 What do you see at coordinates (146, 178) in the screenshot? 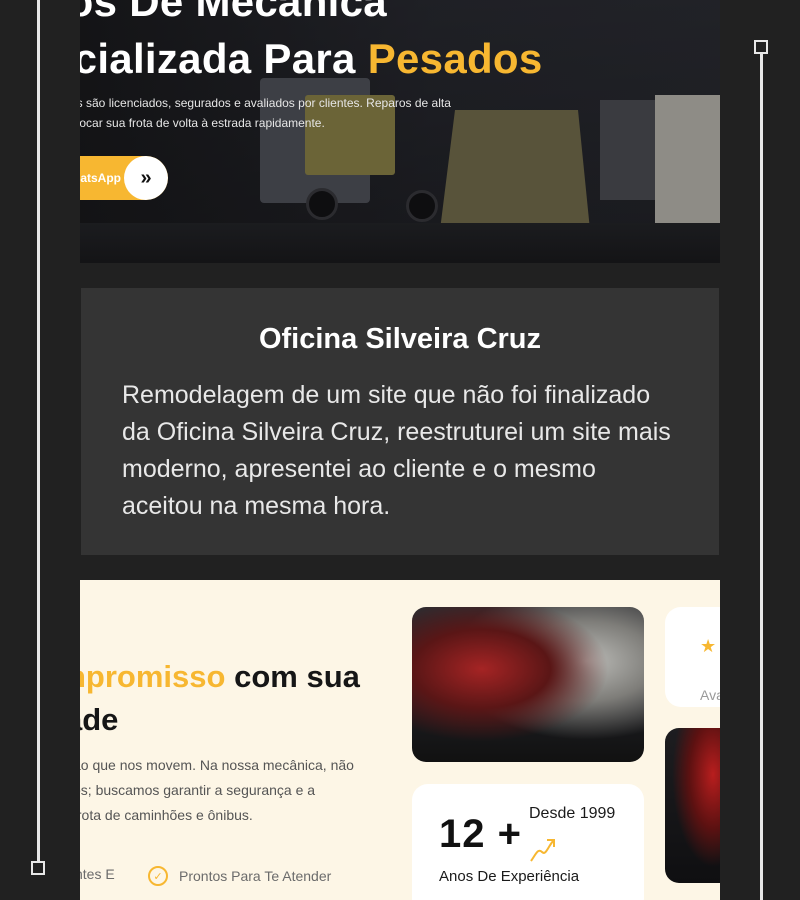
I see `double-chevron-right-icon: »` at bounding box center [146, 178].